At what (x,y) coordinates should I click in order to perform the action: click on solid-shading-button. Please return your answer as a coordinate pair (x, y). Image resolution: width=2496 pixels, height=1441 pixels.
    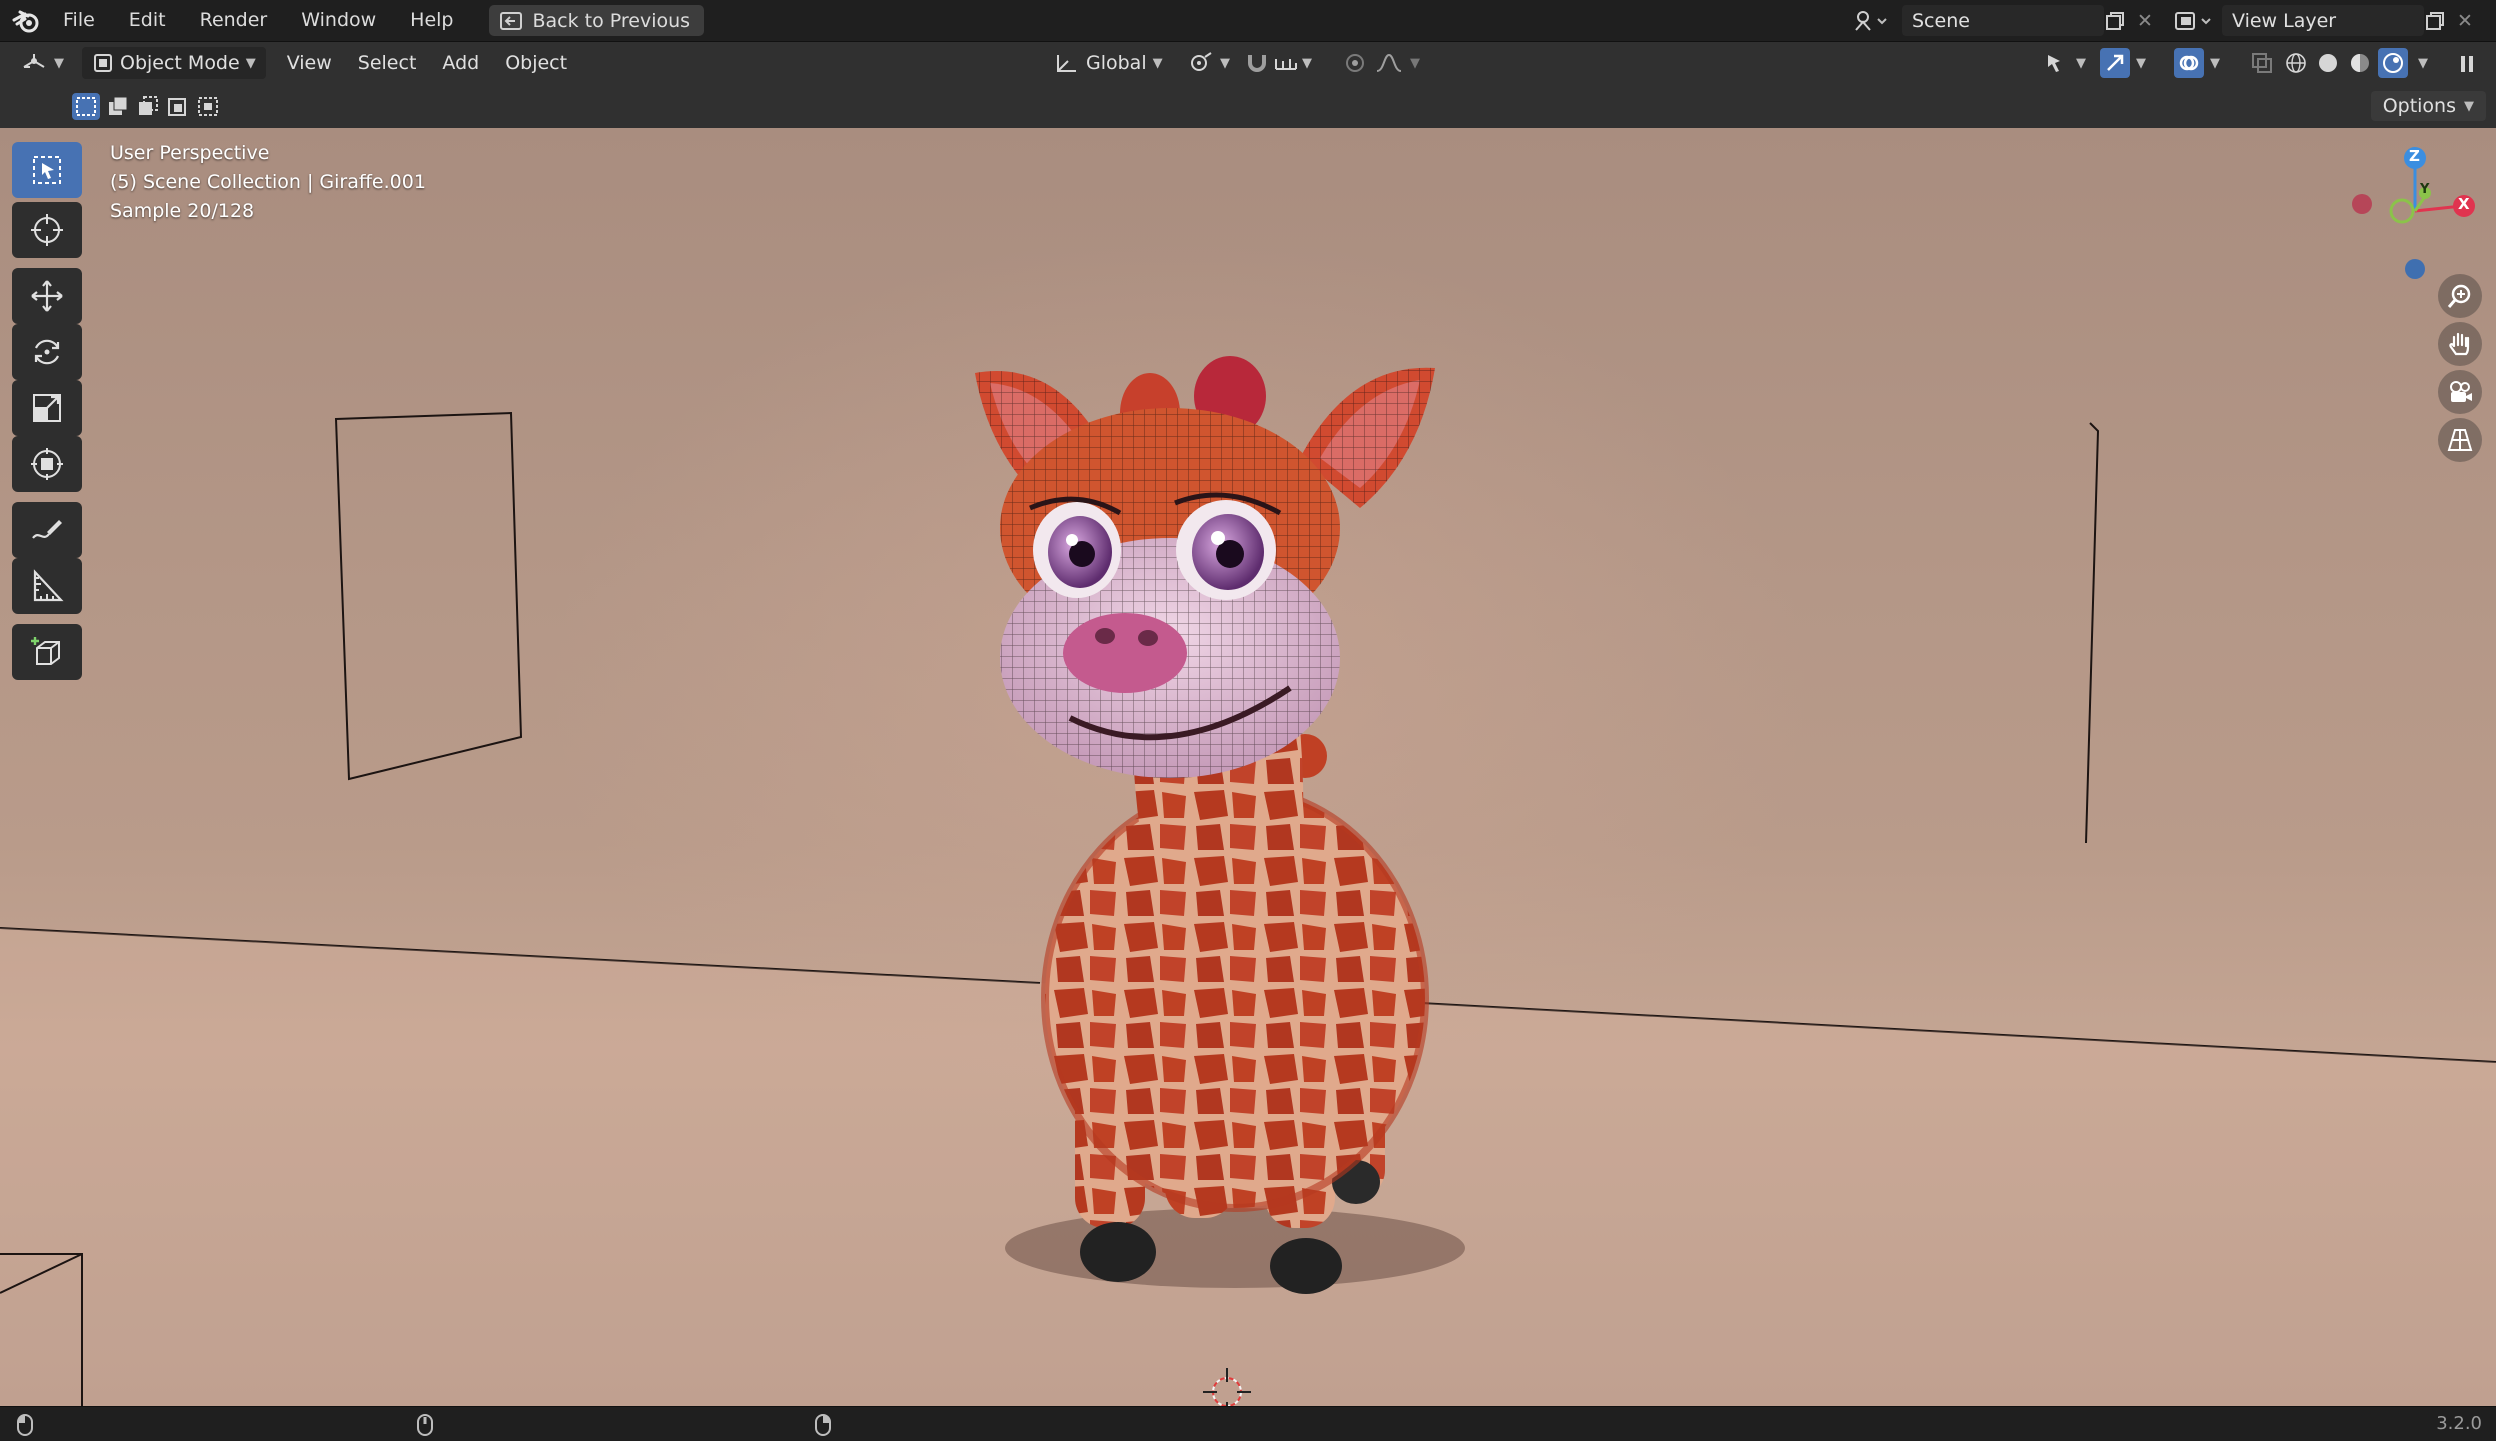
    Looking at the image, I should click on (2328, 63).